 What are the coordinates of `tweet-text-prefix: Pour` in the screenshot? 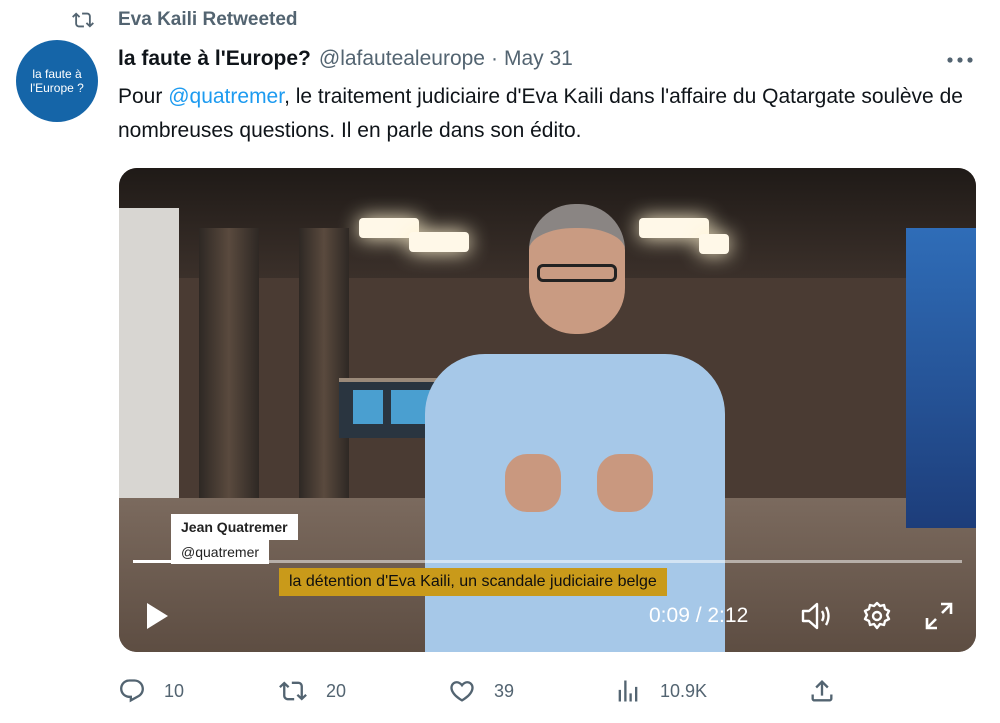 It's located at (143, 96).